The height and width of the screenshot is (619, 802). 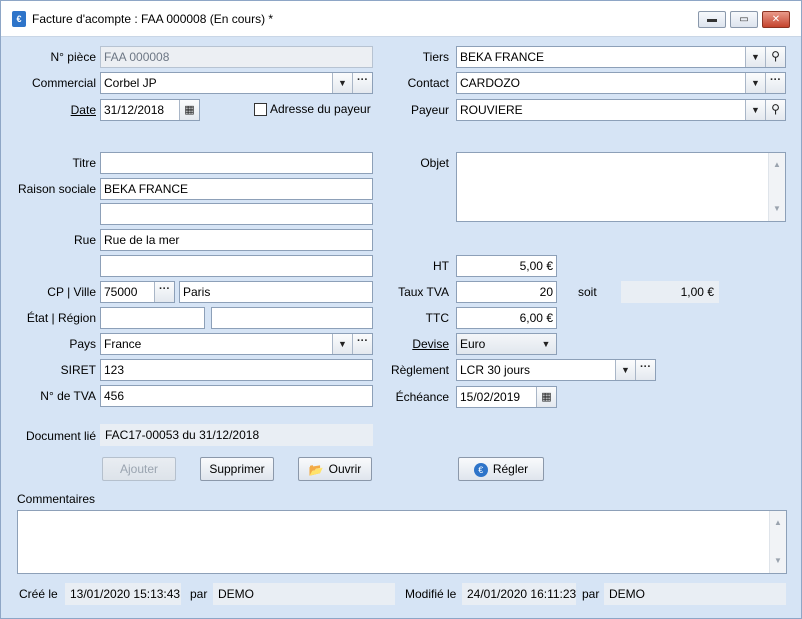 What do you see at coordinates (776, 19) in the screenshot?
I see `close-button: ✕` at bounding box center [776, 19].